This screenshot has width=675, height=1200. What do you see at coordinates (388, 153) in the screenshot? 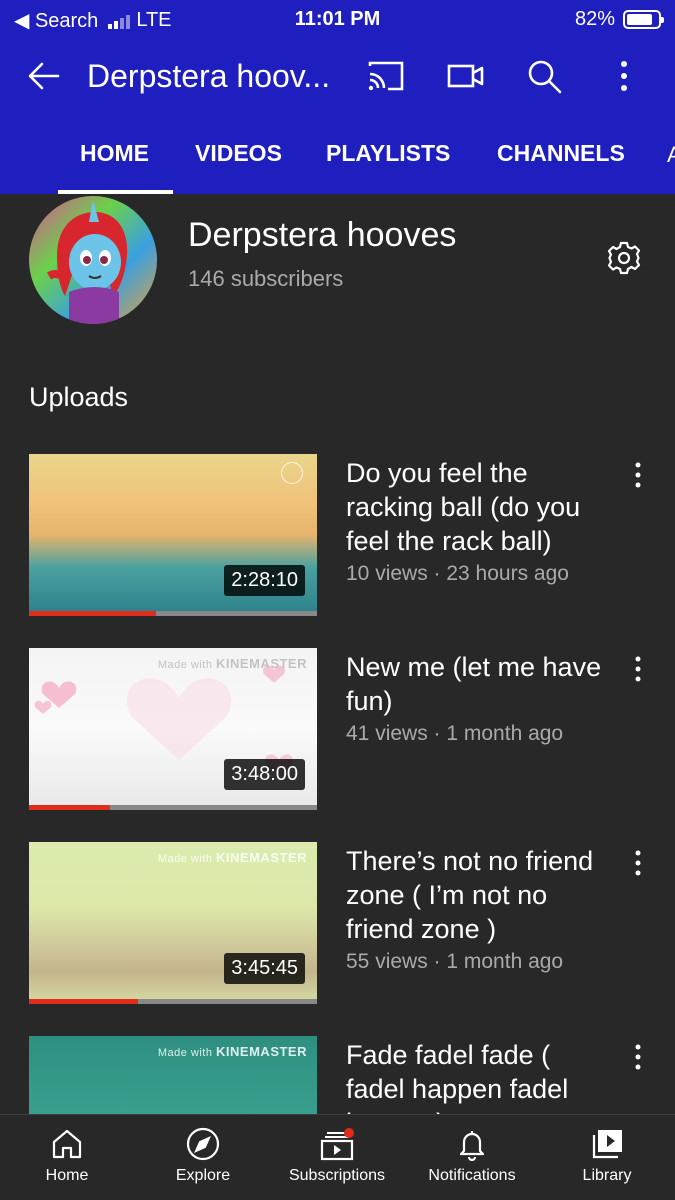
I see `tab-playlists: PLAYLISTS` at bounding box center [388, 153].